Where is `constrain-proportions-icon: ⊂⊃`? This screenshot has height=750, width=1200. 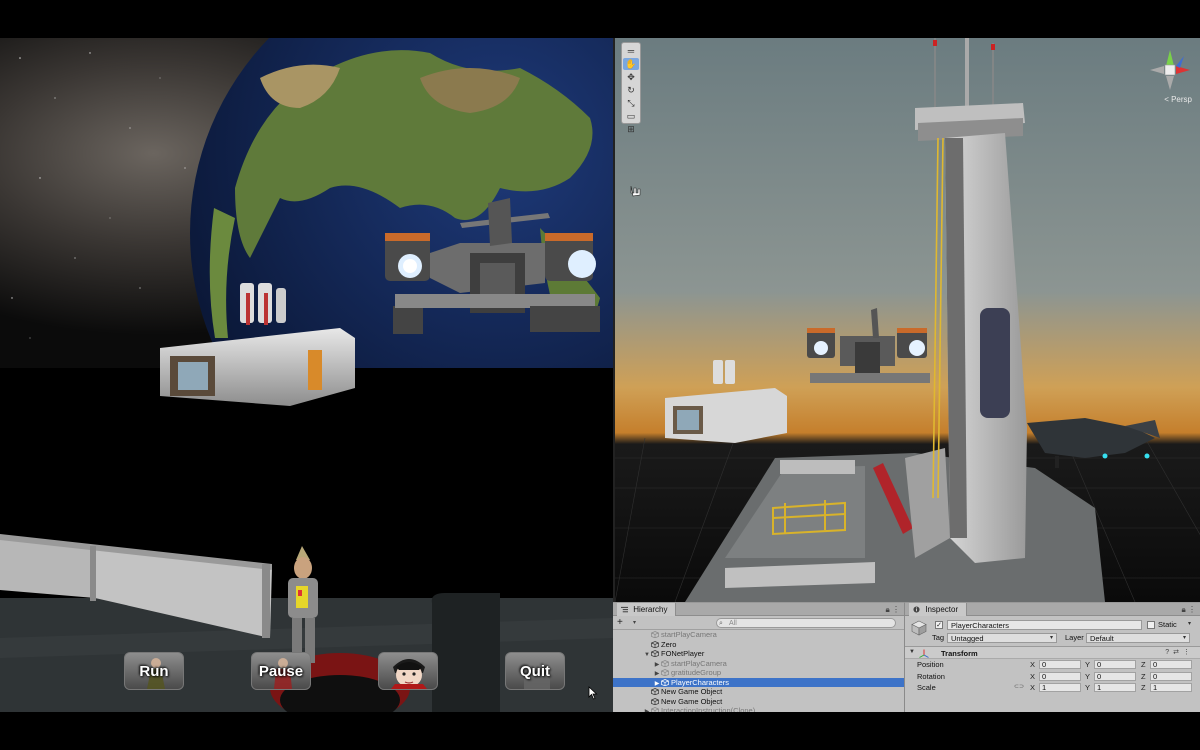
constrain-proportions-icon: ⊂⊃ is located at coordinates (1019, 687).